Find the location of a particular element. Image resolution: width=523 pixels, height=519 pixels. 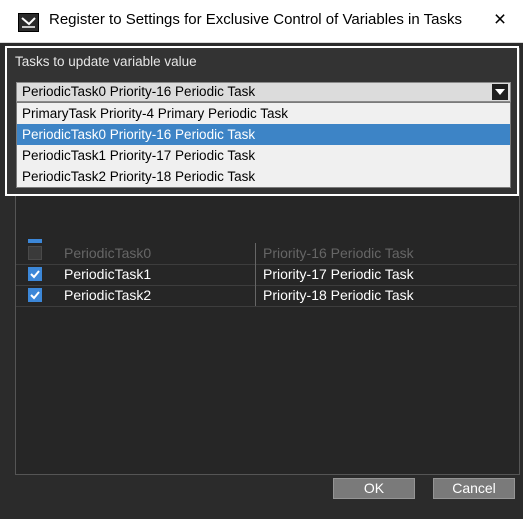

table-row: PeriodicTask2 Priority-18 Periodic Task is located at coordinates (266, 296).